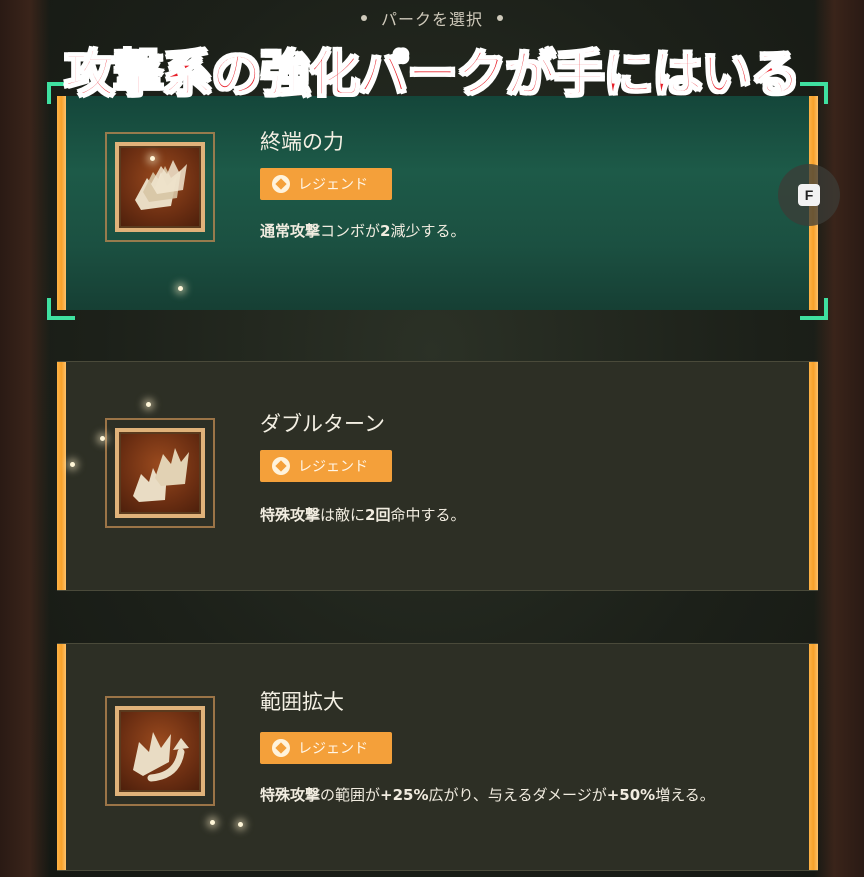  I want to click on hotkey-f-icon: F, so click(809, 195).